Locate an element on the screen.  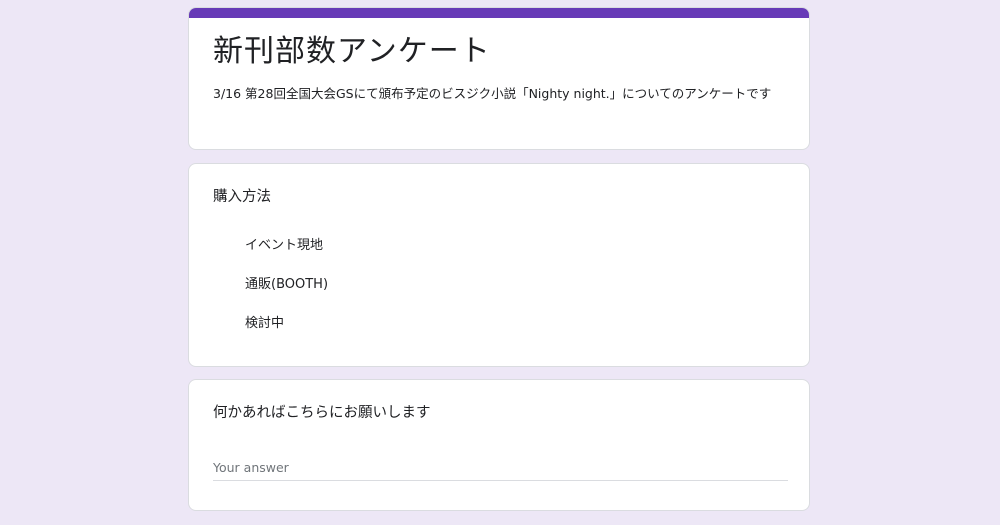
radio-option-label: 検討中 is located at coordinates (265, 323).